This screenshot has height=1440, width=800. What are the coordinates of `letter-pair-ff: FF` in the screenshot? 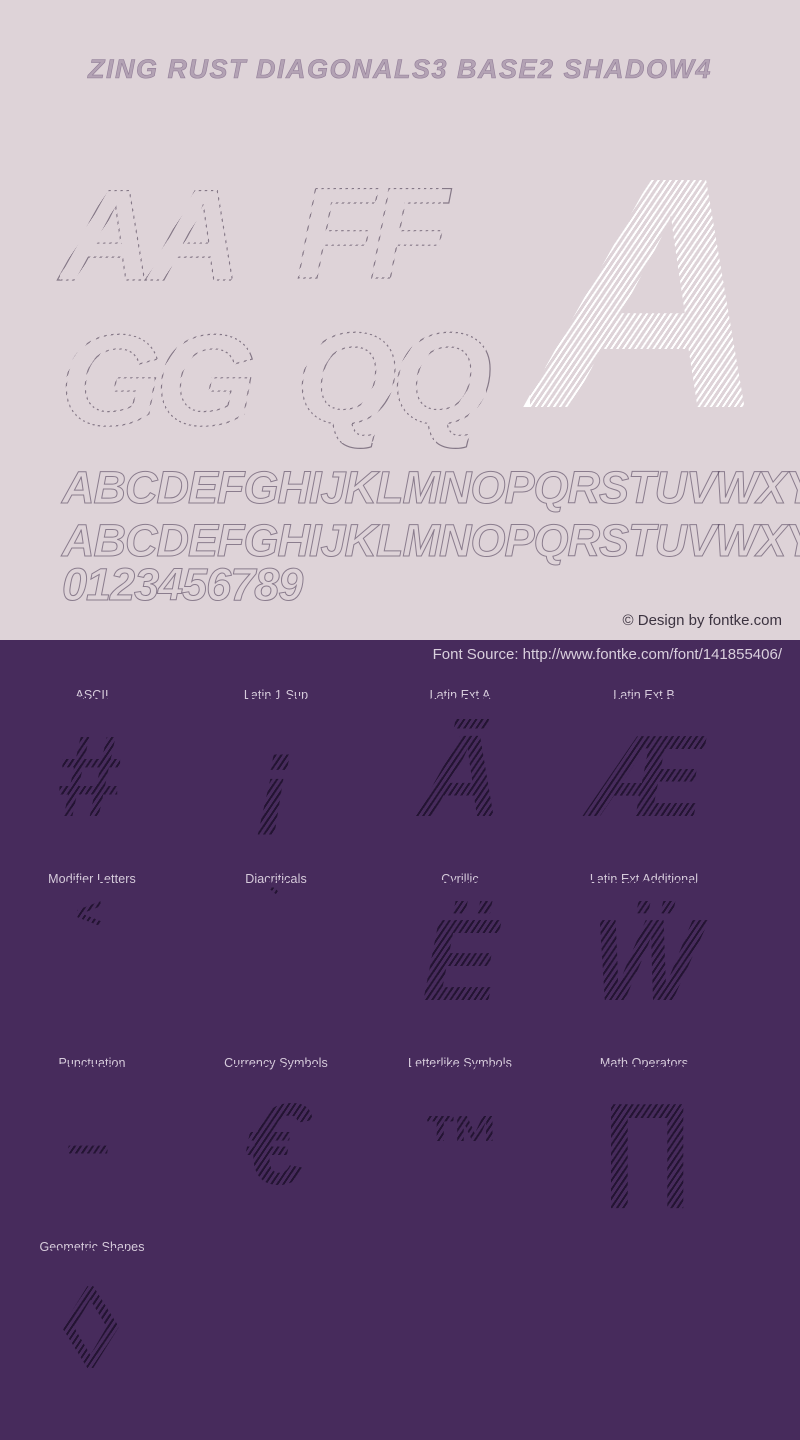 It's located at (372, 232).